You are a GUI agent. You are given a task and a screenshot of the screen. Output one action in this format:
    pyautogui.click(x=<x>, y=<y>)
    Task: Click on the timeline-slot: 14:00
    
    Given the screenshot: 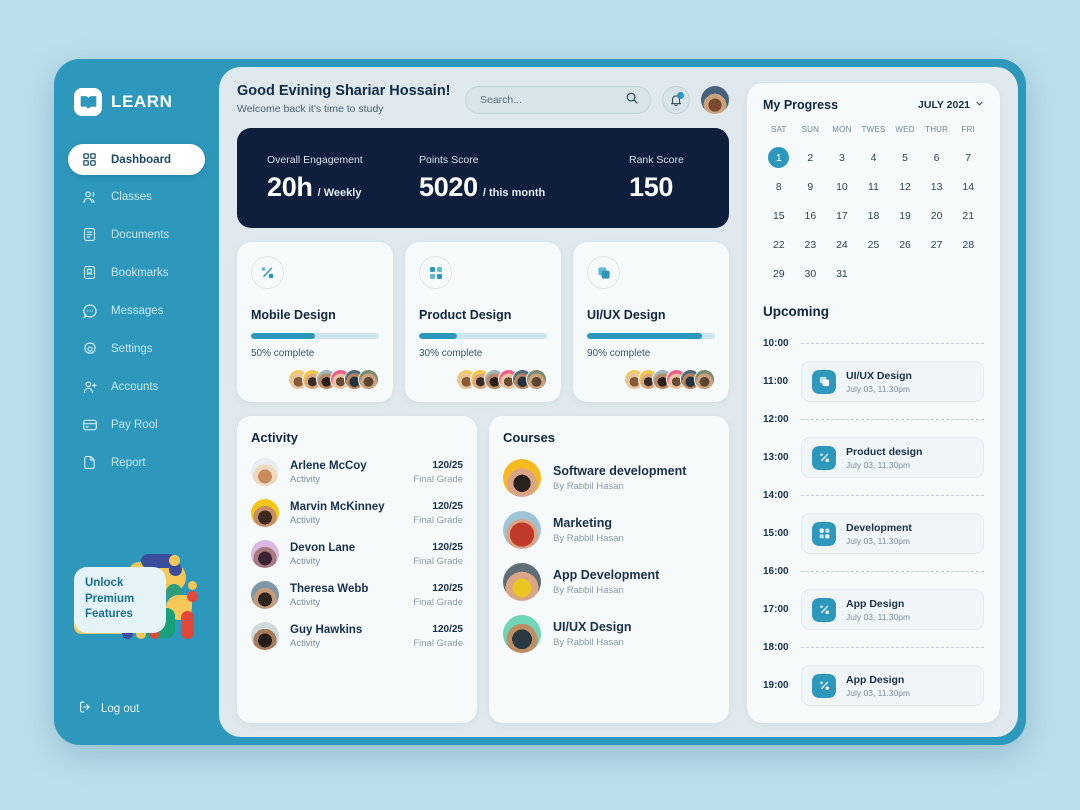 What is the action you would take?
    pyautogui.click(x=873, y=495)
    